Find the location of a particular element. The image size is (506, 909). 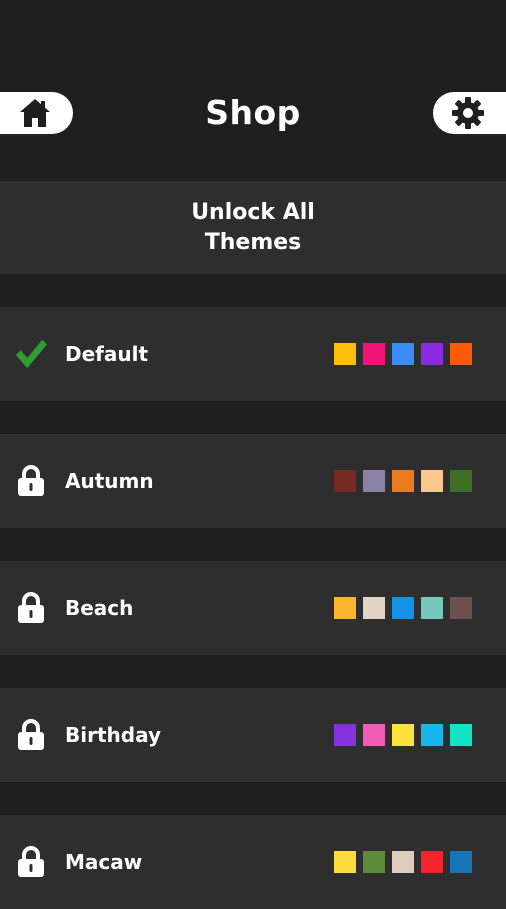

gear-icon is located at coordinates (468, 113).